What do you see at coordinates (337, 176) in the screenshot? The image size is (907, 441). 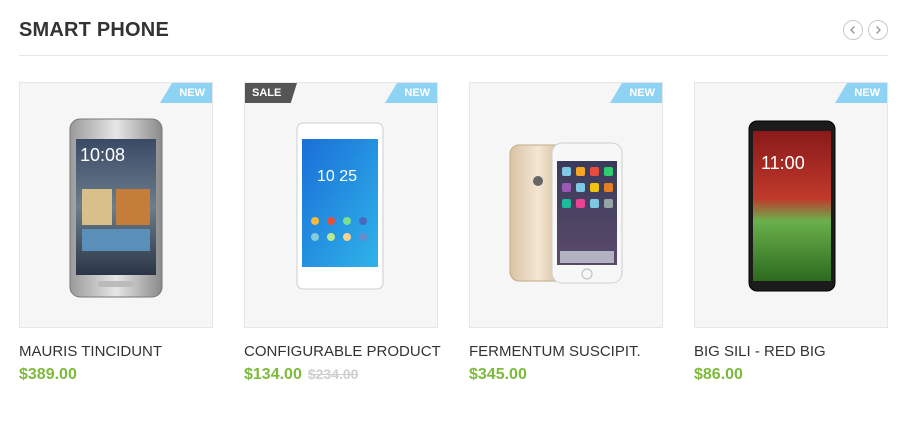 I see `phone-clock: 10 25` at bounding box center [337, 176].